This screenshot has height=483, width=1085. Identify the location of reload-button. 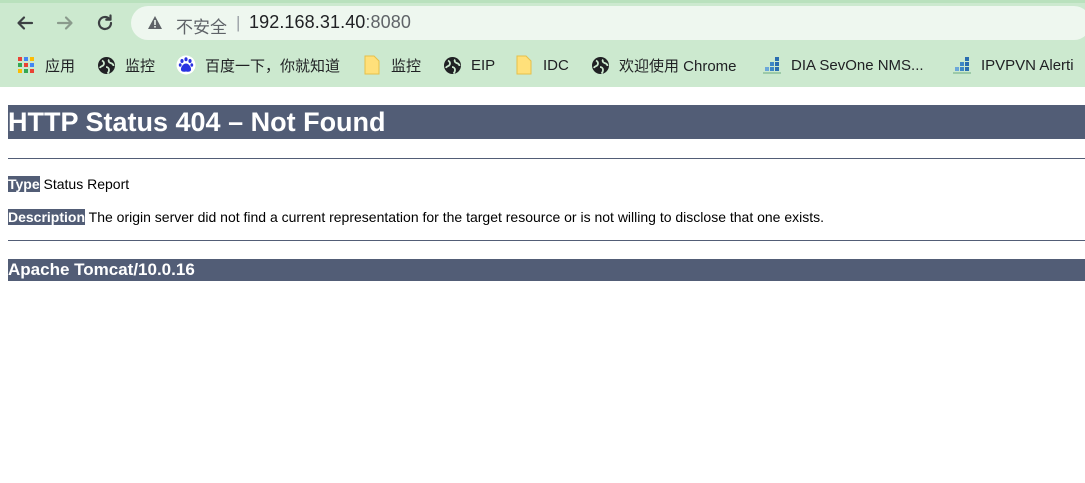
(105, 23).